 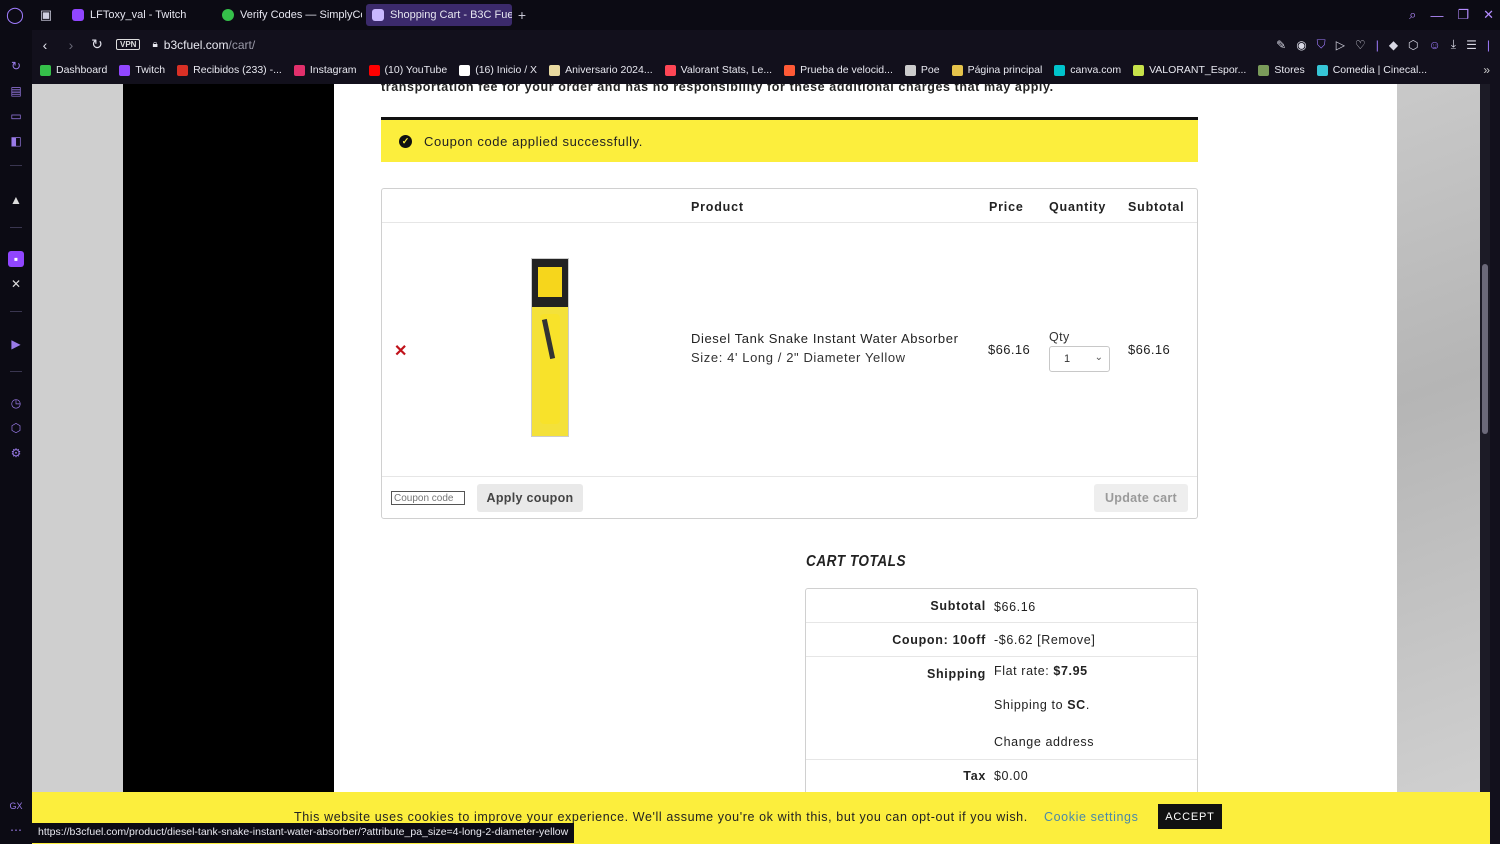 What do you see at coordinates (1044, 640) in the screenshot?
I see `coupon-discount: -$6.62 [Remove]` at bounding box center [1044, 640].